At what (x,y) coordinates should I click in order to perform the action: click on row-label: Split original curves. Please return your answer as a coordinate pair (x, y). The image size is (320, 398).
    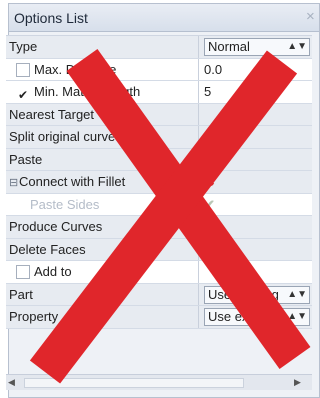
    Looking at the image, I should click on (65, 136).